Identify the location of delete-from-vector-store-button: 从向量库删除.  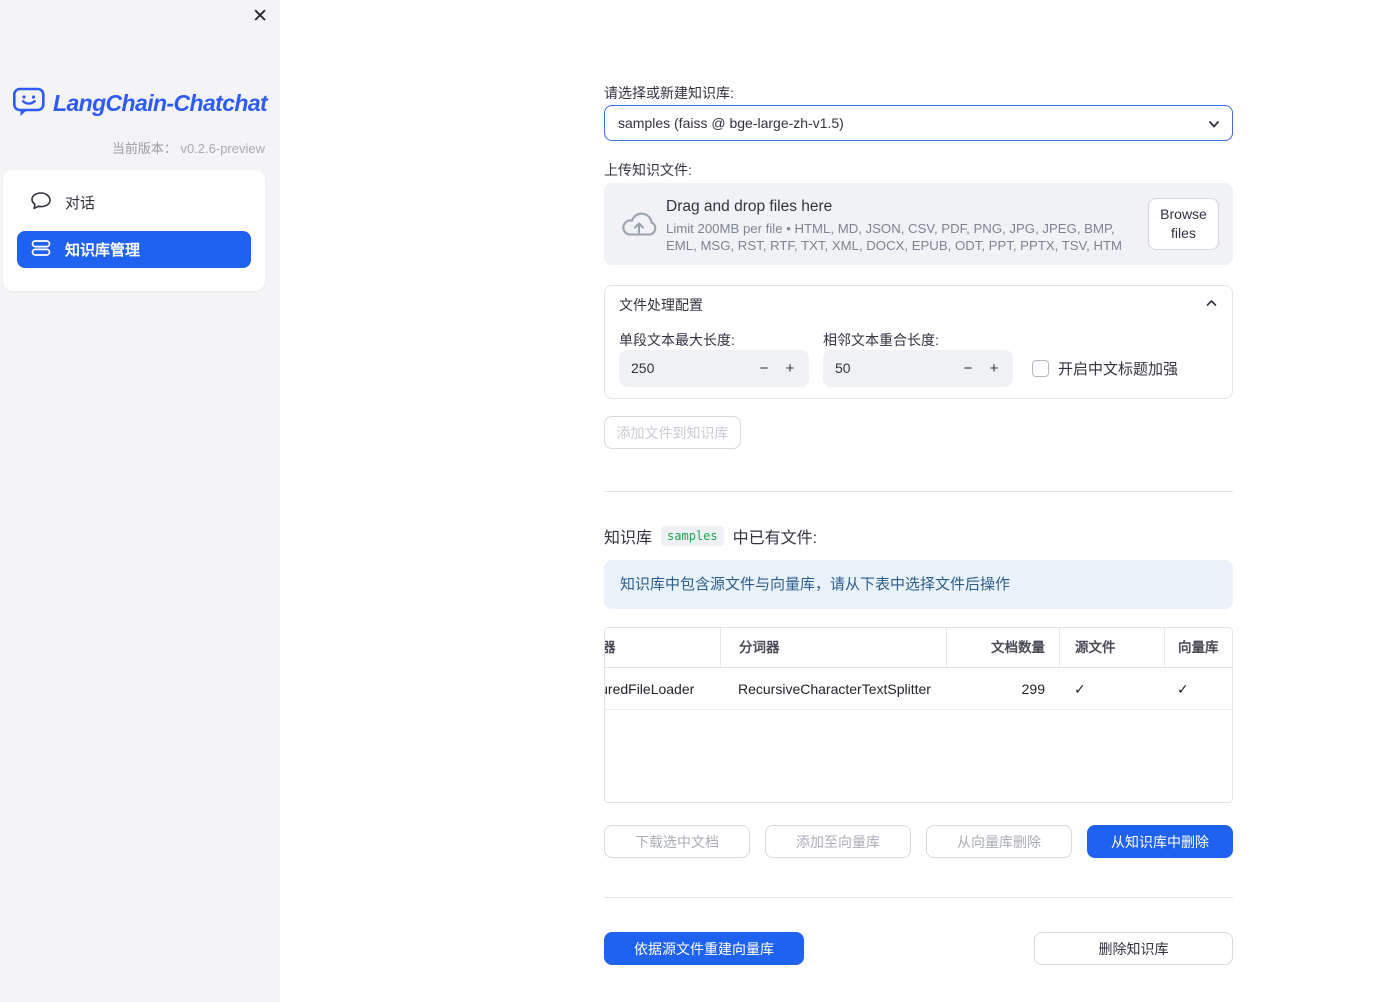
(999, 841).